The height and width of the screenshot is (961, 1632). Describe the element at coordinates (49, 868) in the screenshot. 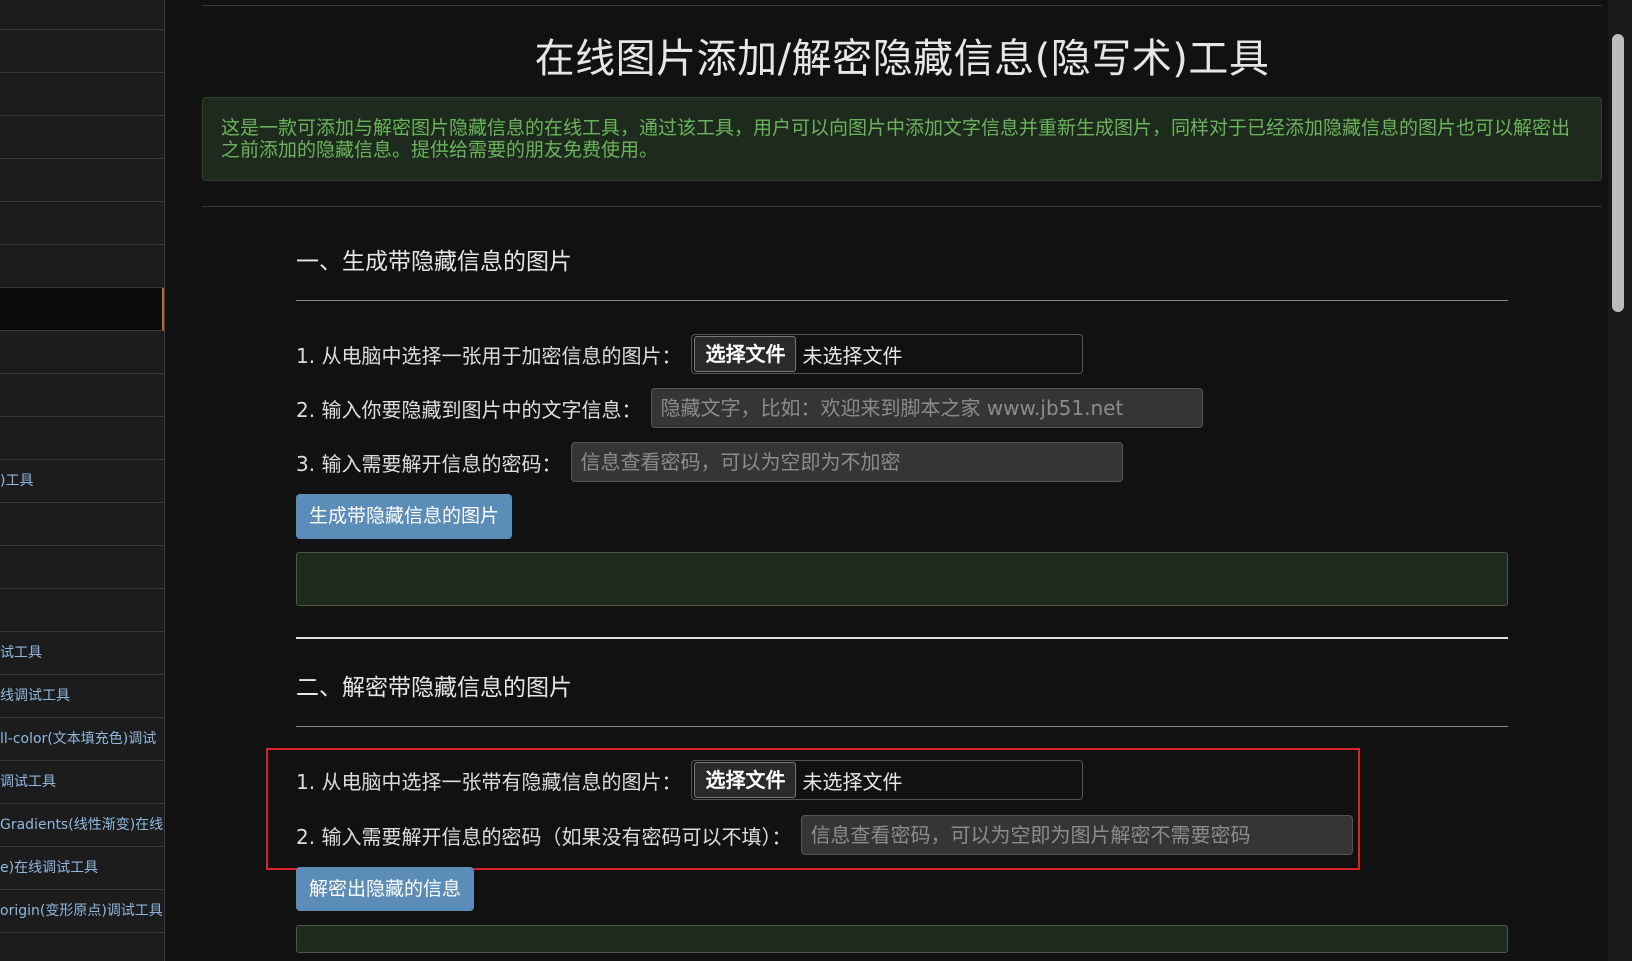

I see `sidebar-item-label: e)在线调试工具` at that location.